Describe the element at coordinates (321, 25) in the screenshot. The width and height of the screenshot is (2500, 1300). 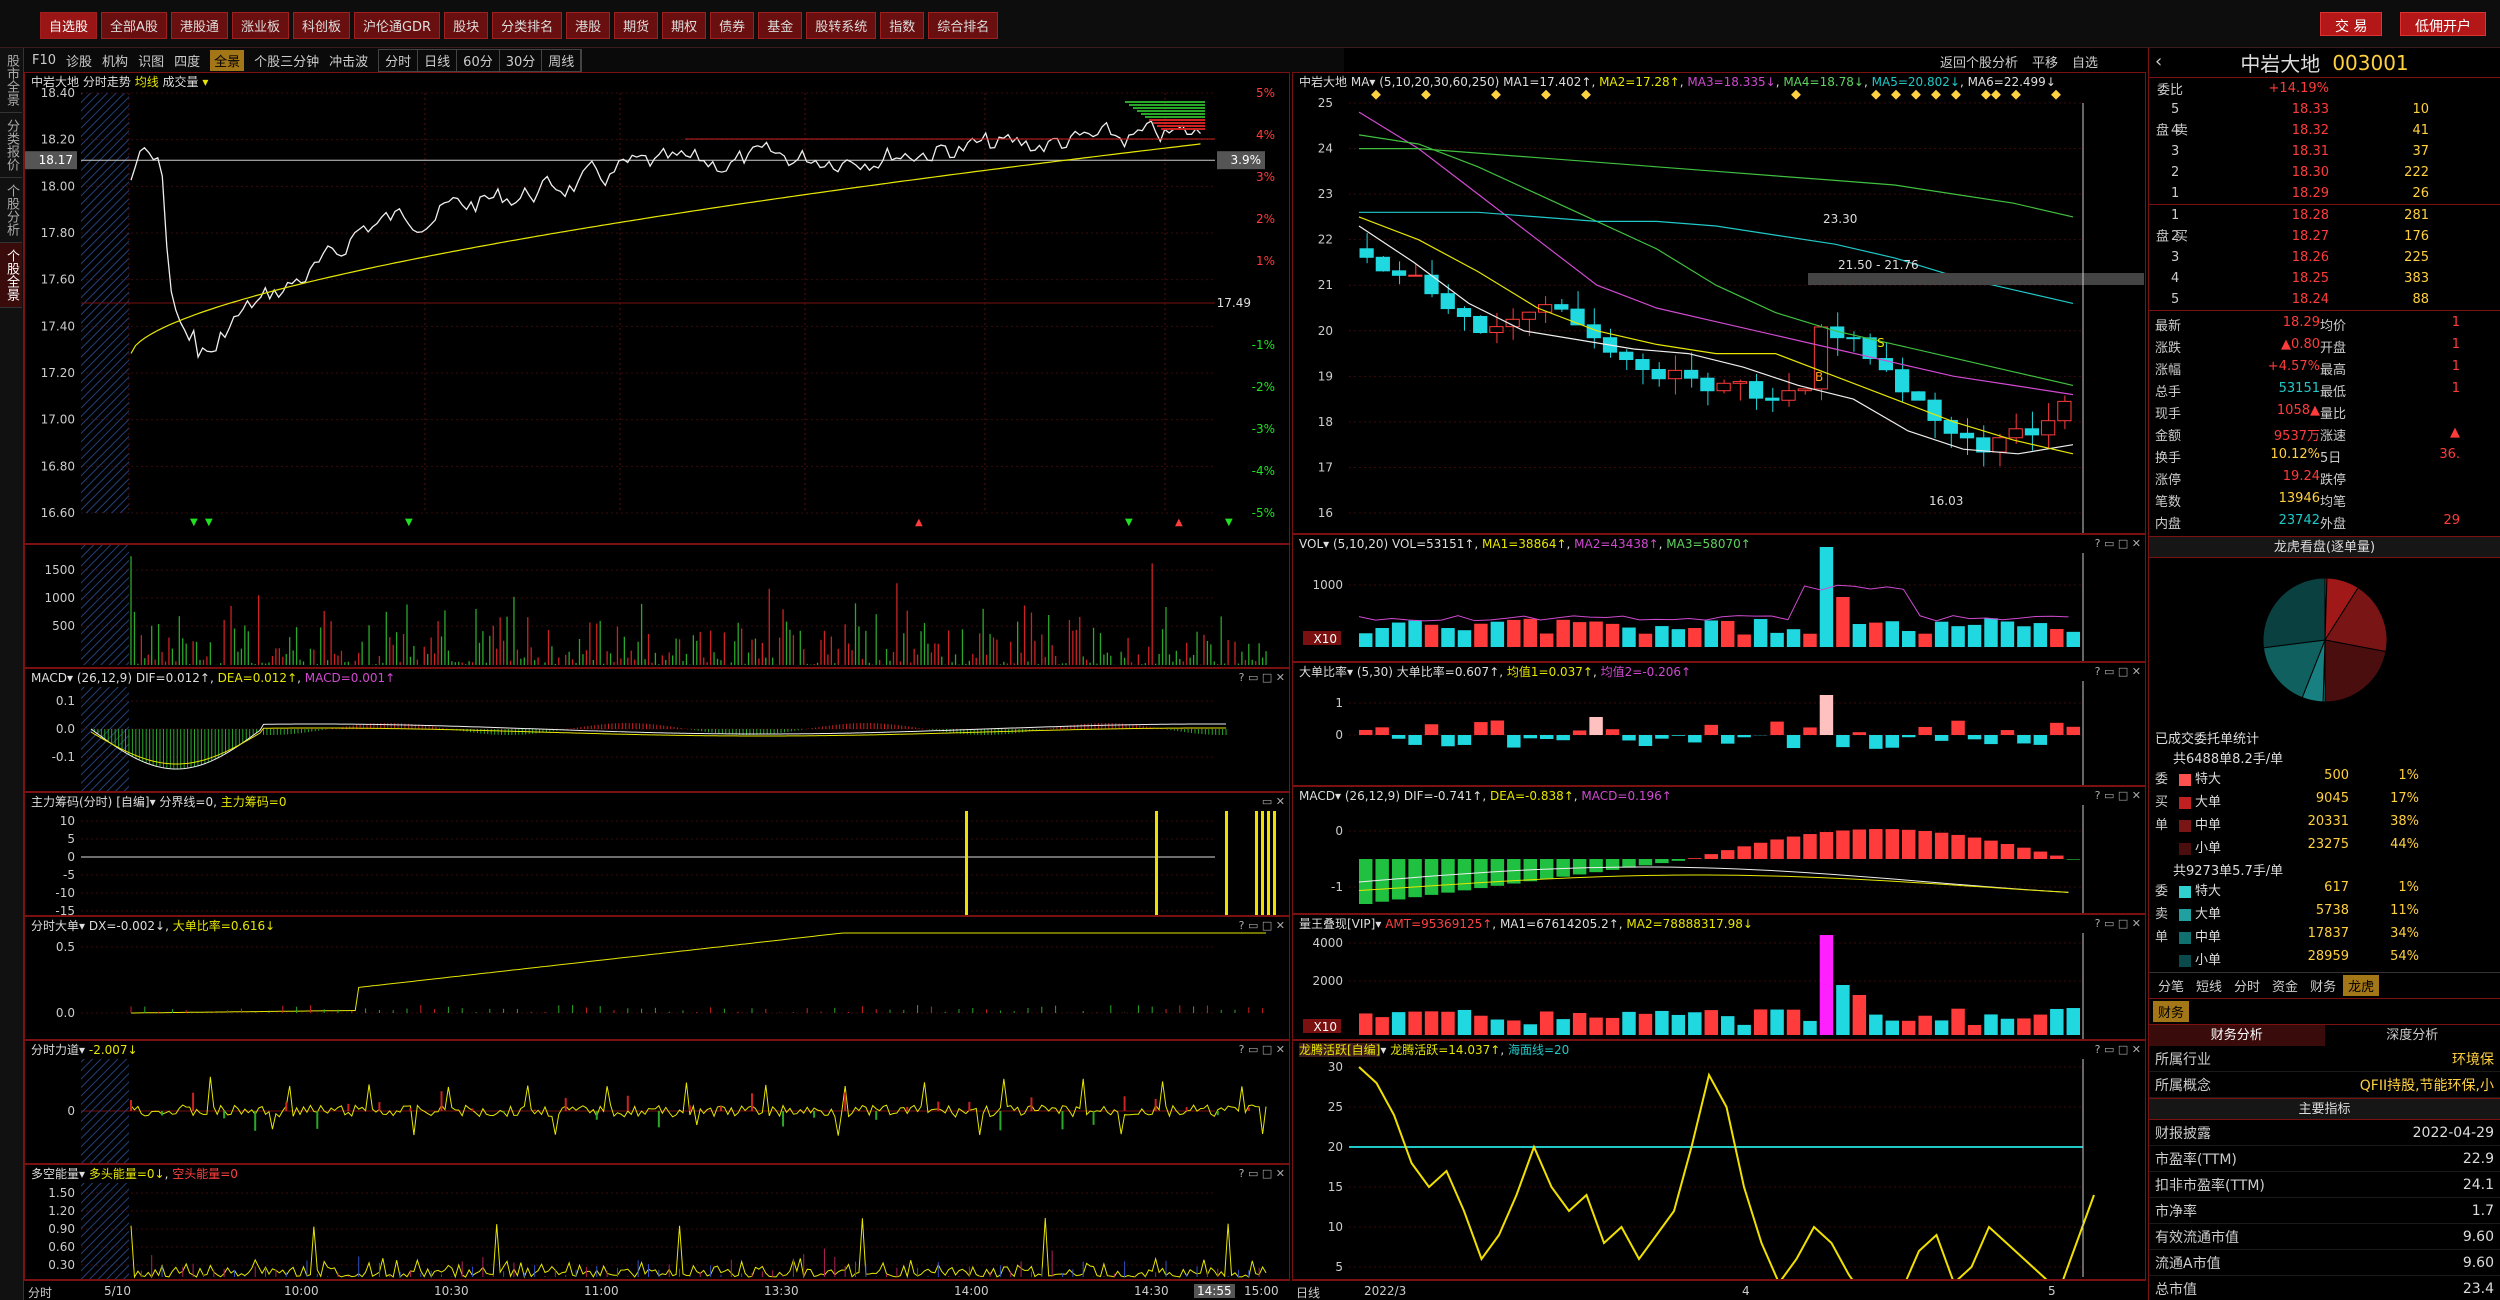
I see `menu-item-4: 科创板` at that location.